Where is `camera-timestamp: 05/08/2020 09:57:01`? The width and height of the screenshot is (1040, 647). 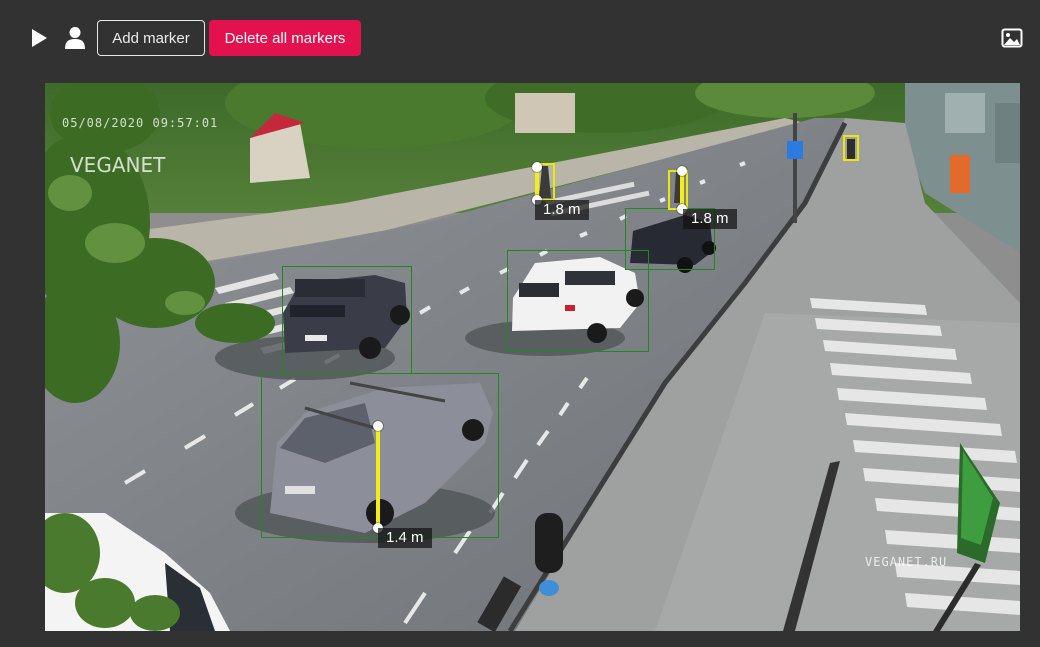
camera-timestamp: 05/08/2020 09:57:01 is located at coordinates (140, 123).